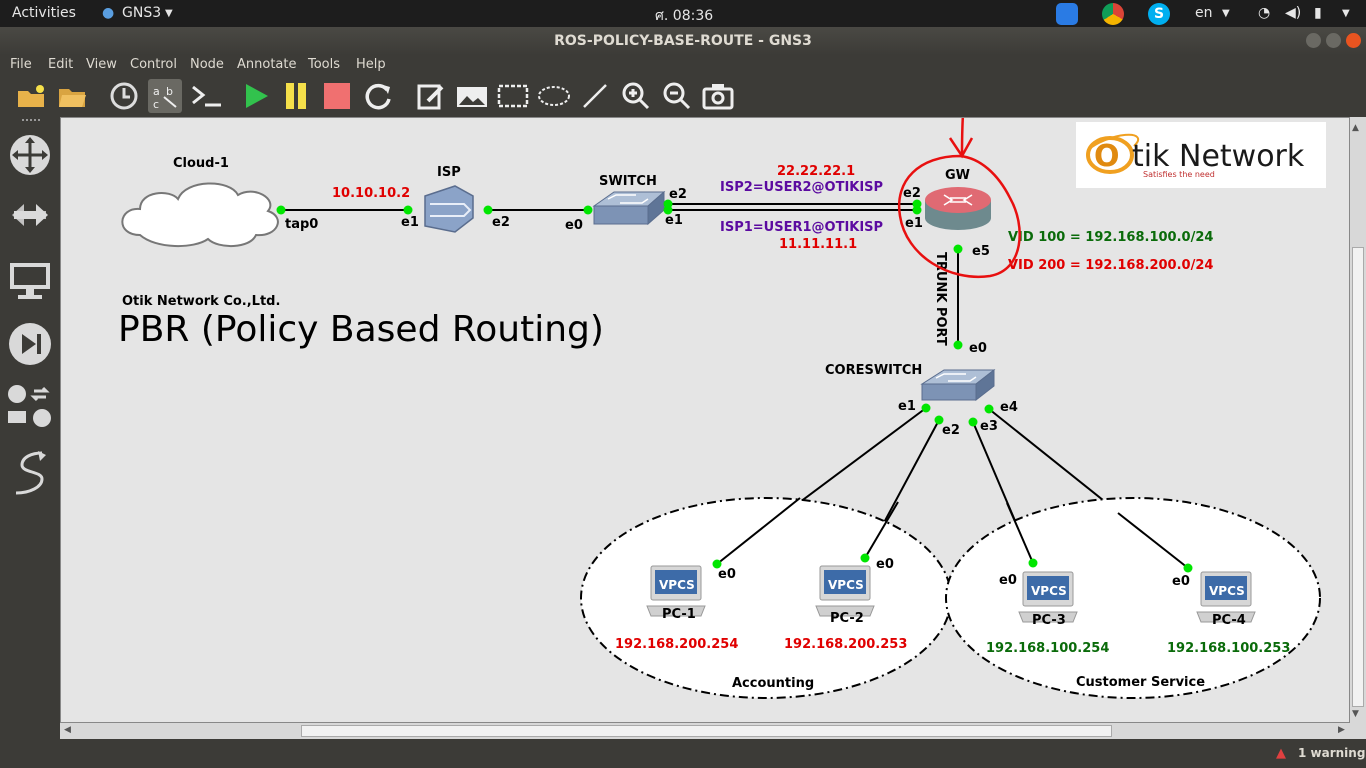 Image resolution: width=1366 pixels, height=768 pixels. I want to click on port-label: e3, so click(989, 426).